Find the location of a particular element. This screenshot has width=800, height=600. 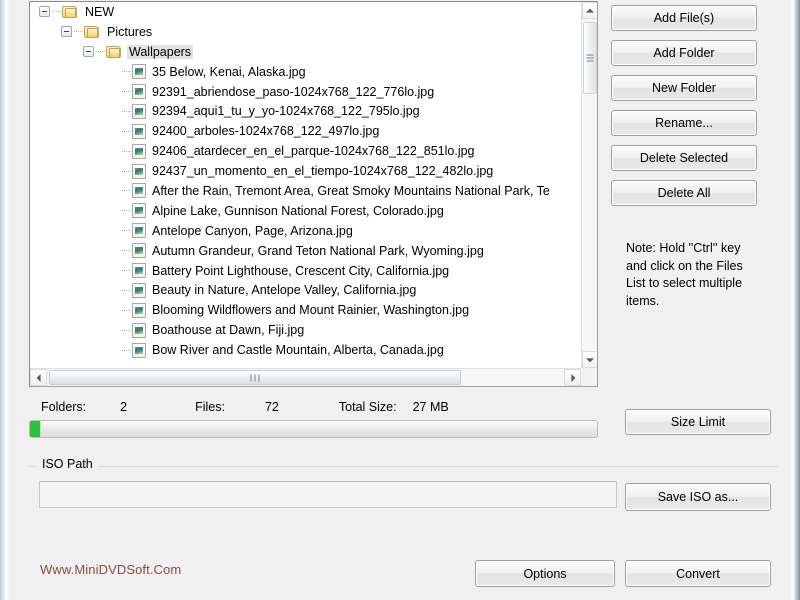

tree-file-label: 35 Below, Kenai, Alaska.jpg is located at coordinates (229, 71).